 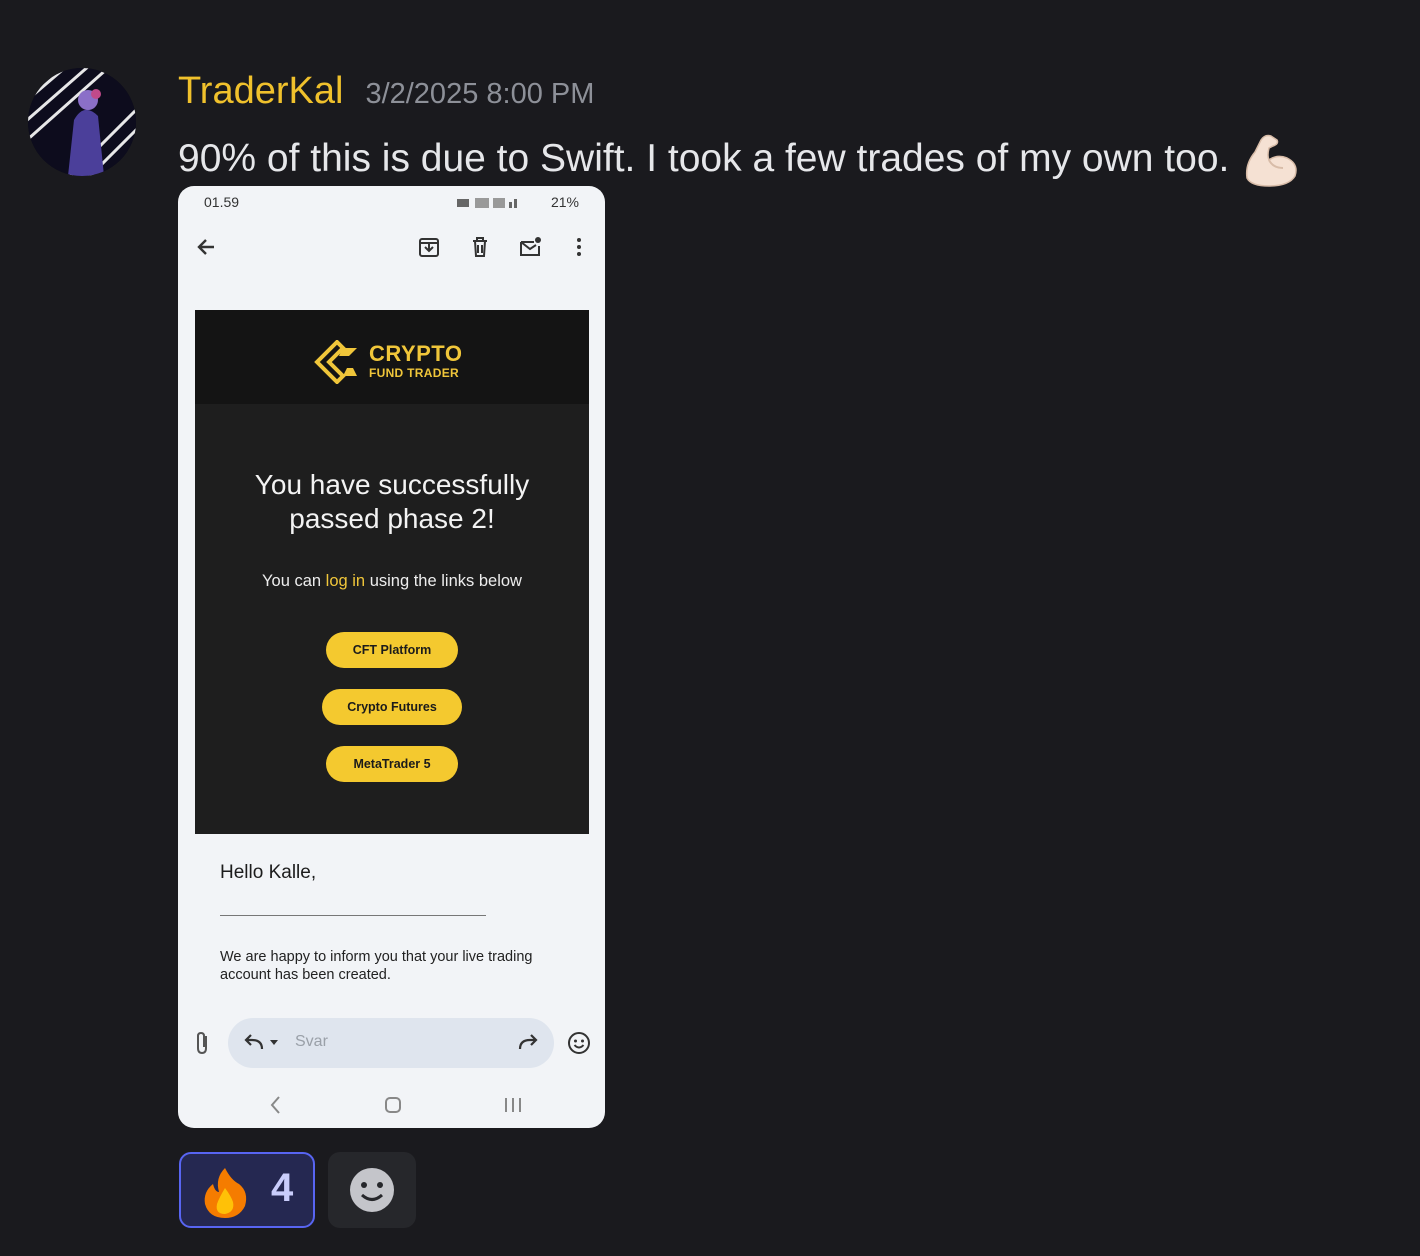 What do you see at coordinates (391, 1043) in the screenshot?
I see `reply-bar: Svar` at bounding box center [391, 1043].